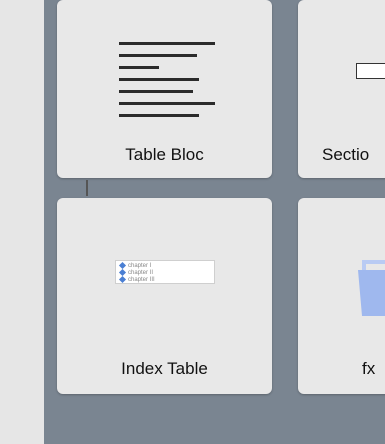 The height and width of the screenshot is (444, 385). What do you see at coordinates (167, 82) in the screenshot?
I see `text-lines-icon` at bounding box center [167, 82].